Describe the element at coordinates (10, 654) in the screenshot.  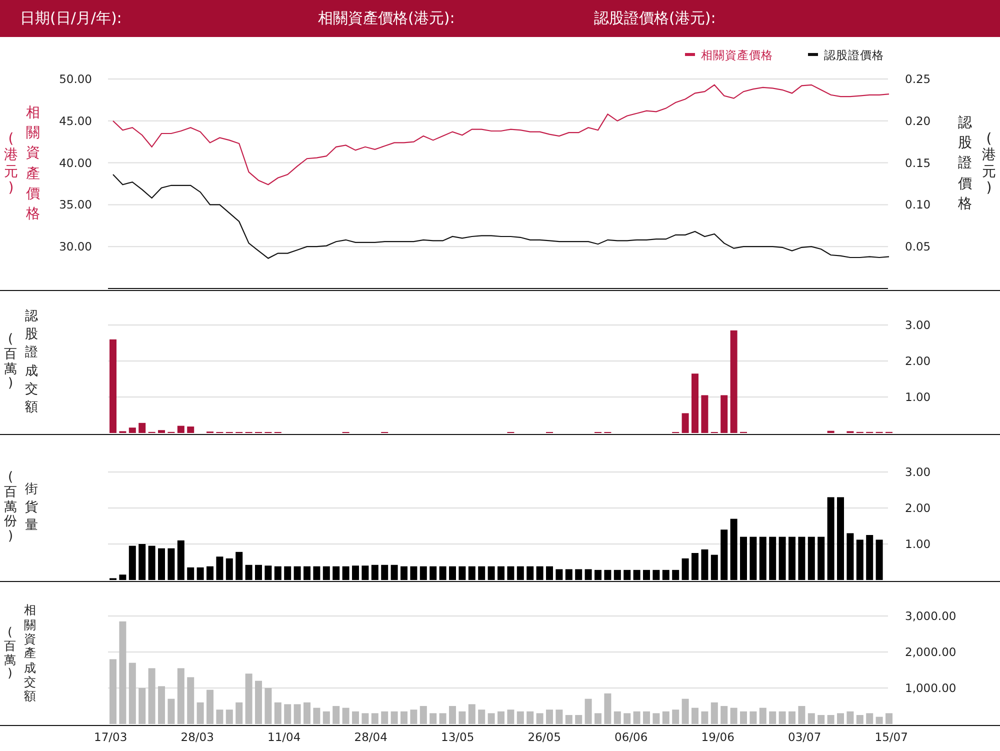
I see `axis-unit: (百萬)` at that location.